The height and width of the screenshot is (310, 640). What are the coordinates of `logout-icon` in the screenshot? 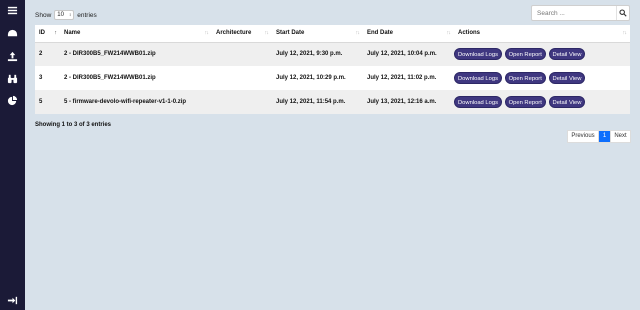 It's located at (12, 300).